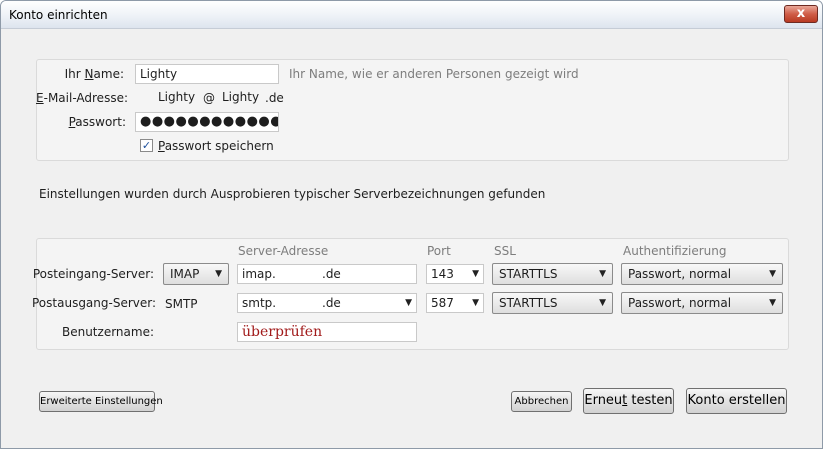  What do you see at coordinates (439, 251) in the screenshot?
I see `column-header-port: Port` at bounding box center [439, 251].